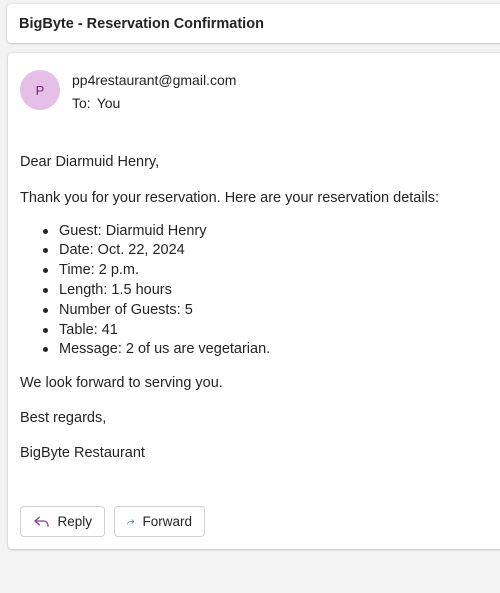  I want to click on detail-message: Message: 2 of us are vegetarian., so click(266, 350).